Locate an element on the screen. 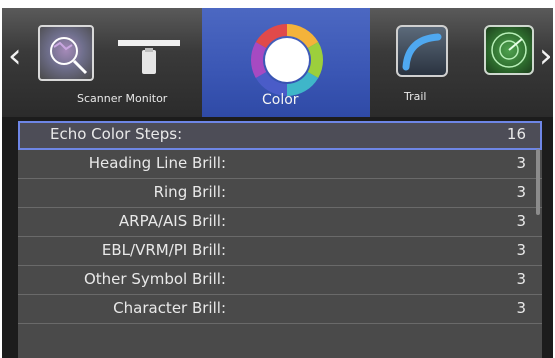 Image resolution: width=555 pixels, height=358 pixels. scrollbar is located at coordinates (538, 182).